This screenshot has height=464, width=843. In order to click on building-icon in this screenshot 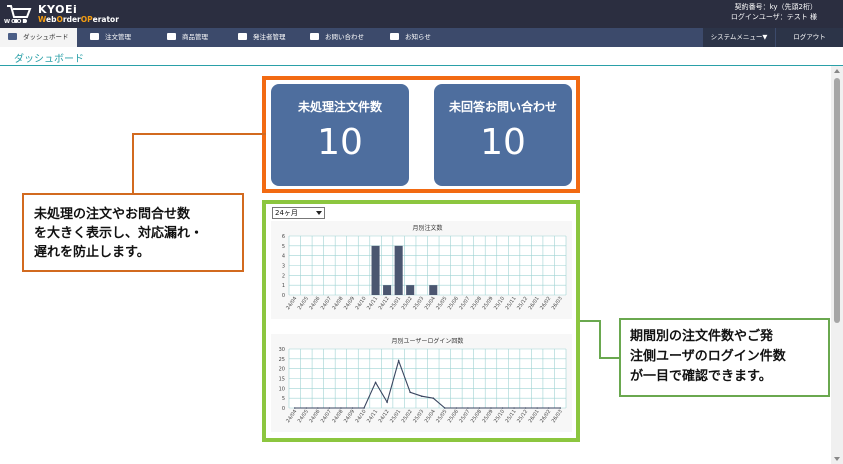, I will do `click(242, 36)`.